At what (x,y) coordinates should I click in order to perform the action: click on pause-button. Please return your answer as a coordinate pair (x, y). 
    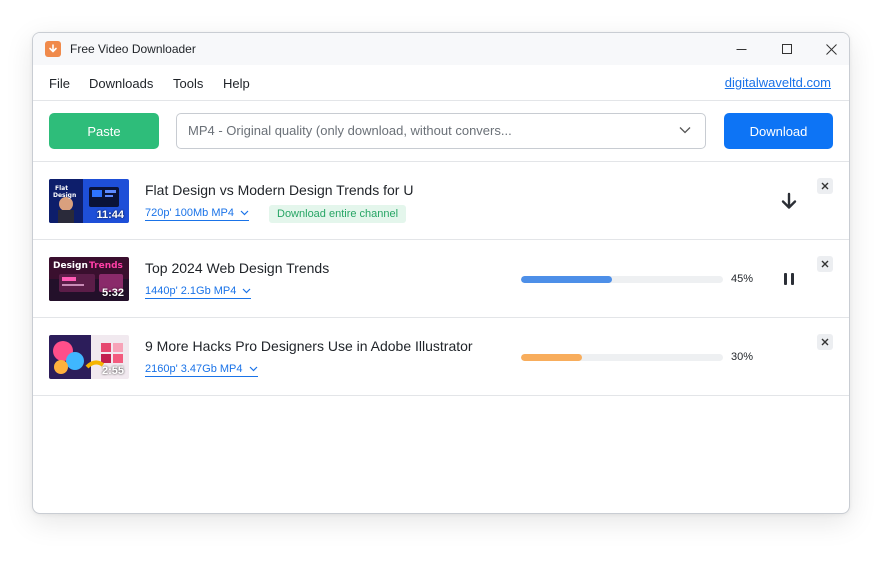
    Looking at the image, I should click on (789, 279).